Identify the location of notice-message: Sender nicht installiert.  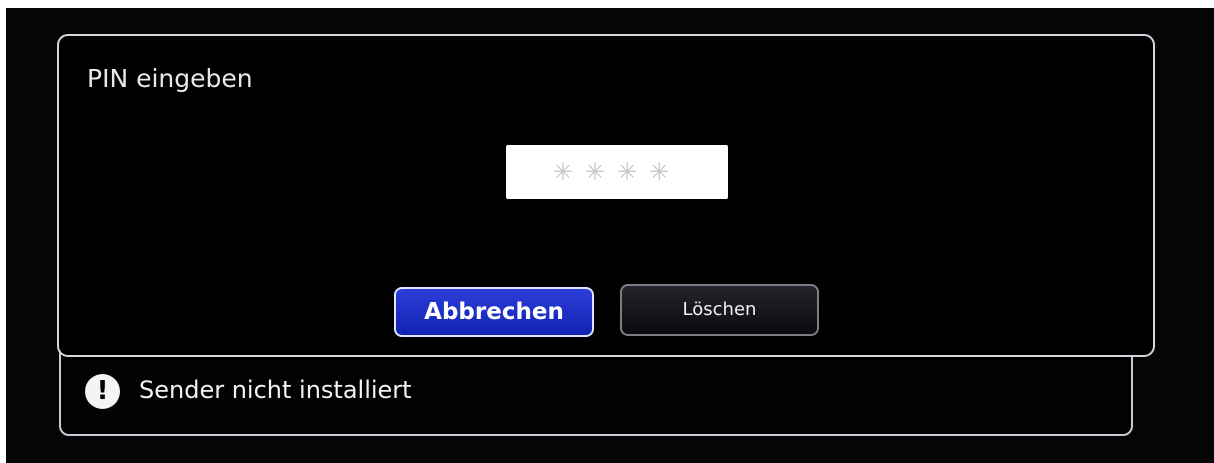
(275, 390).